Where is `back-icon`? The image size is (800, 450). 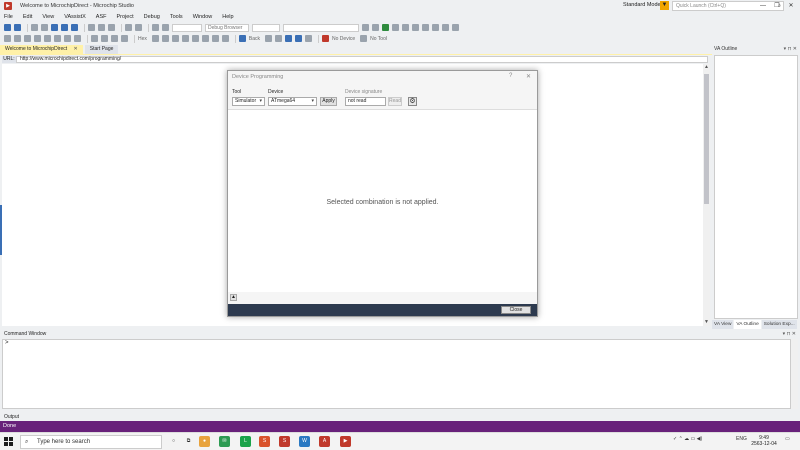
back-icon is located at coordinates (242, 38).